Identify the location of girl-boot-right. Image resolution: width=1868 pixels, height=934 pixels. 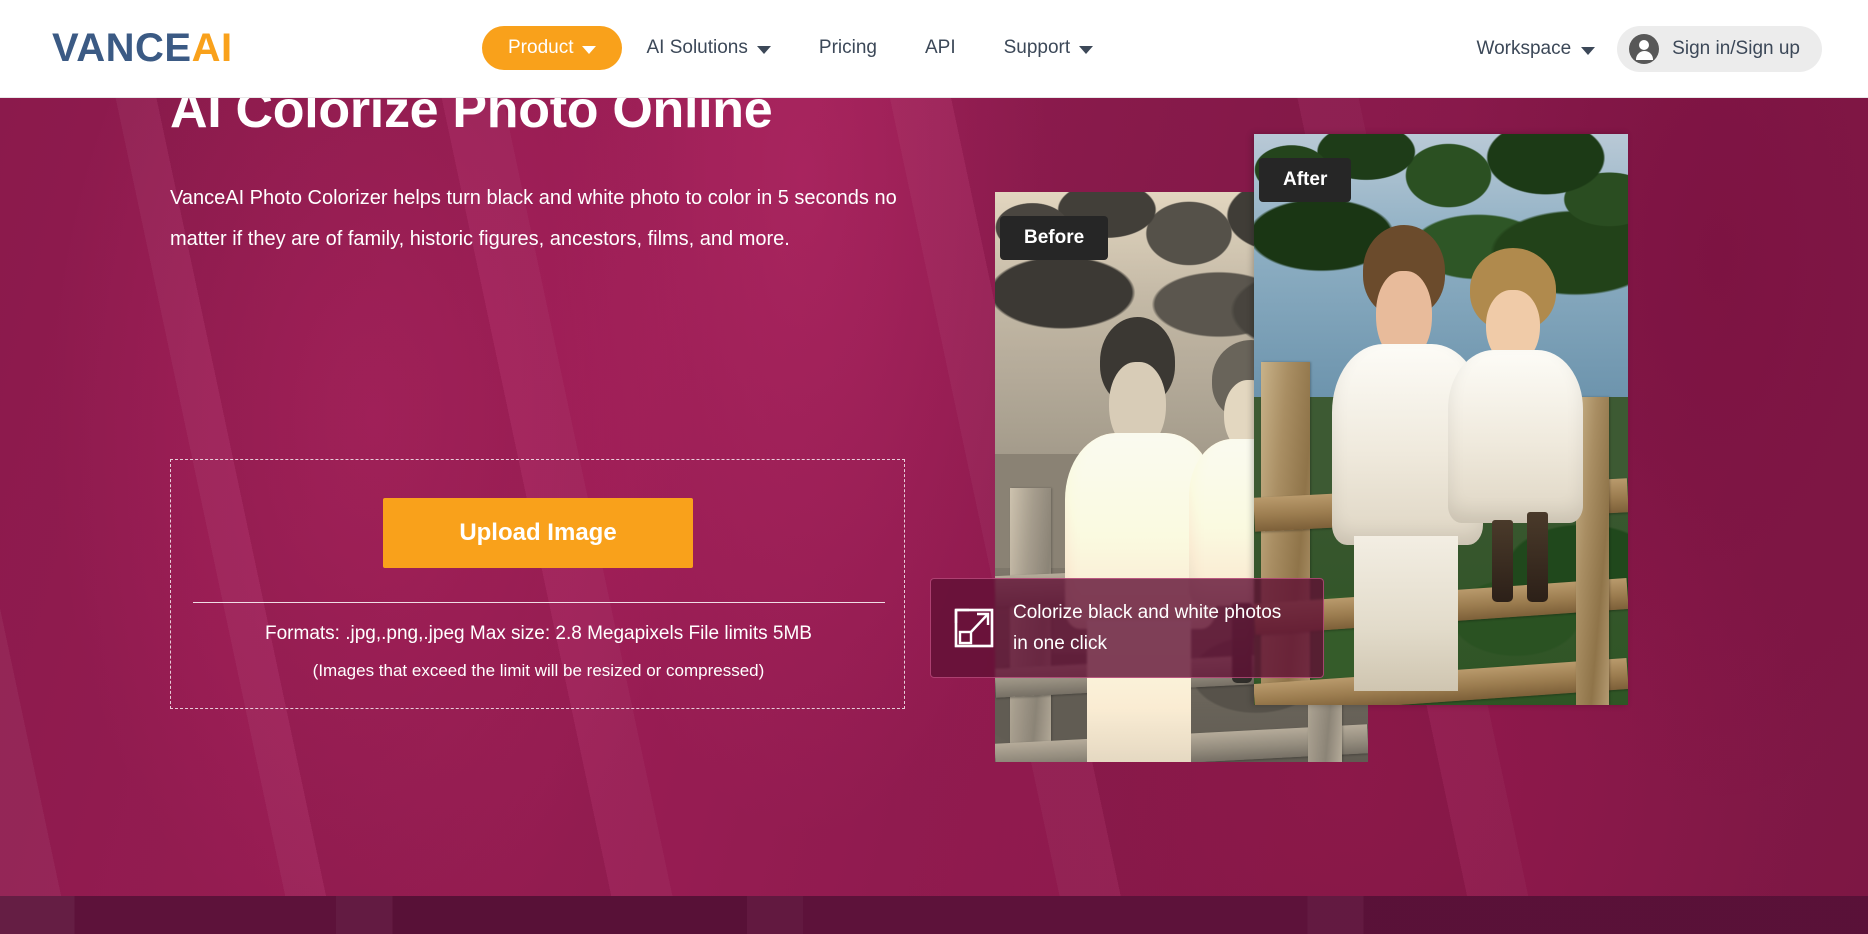
(1537, 557).